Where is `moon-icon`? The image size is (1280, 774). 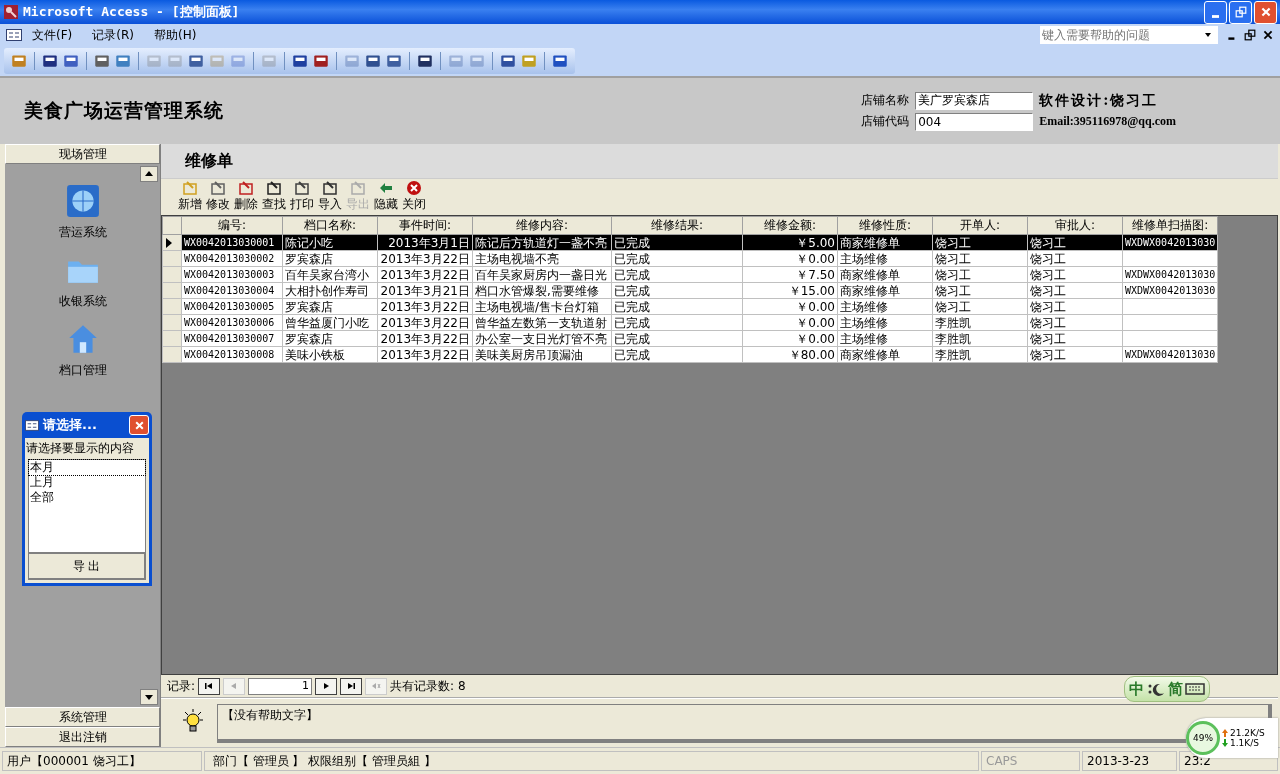 moon-icon is located at coordinates (1156, 689).